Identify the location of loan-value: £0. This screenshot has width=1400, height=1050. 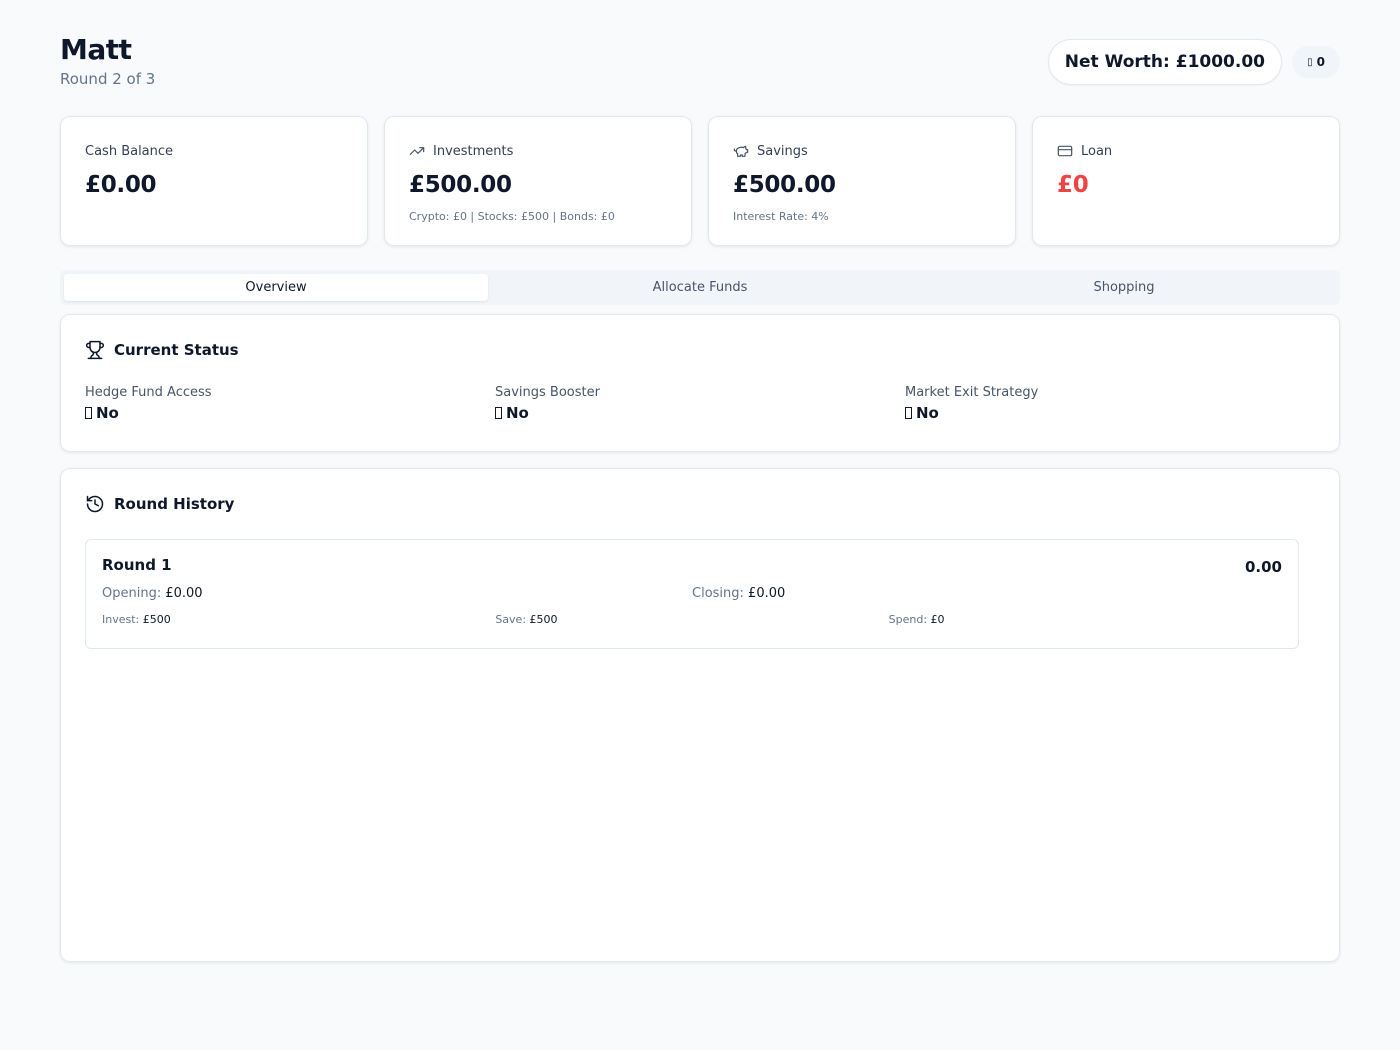
(1073, 185).